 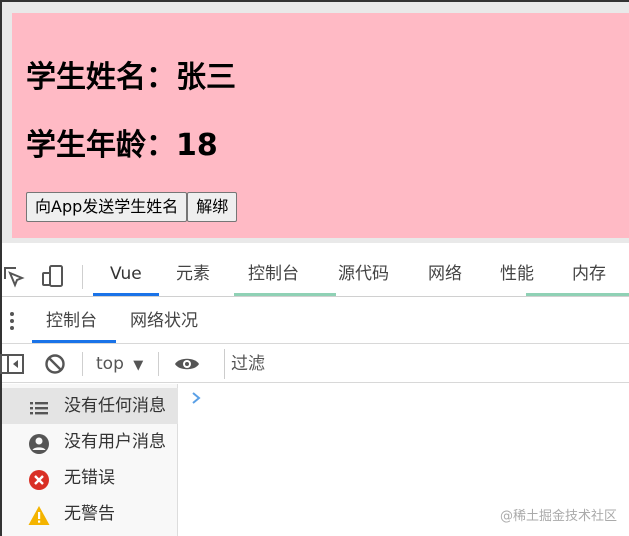 I want to click on sidebar-item-all-messages: 没有任何消息, so click(x=90, y=406).